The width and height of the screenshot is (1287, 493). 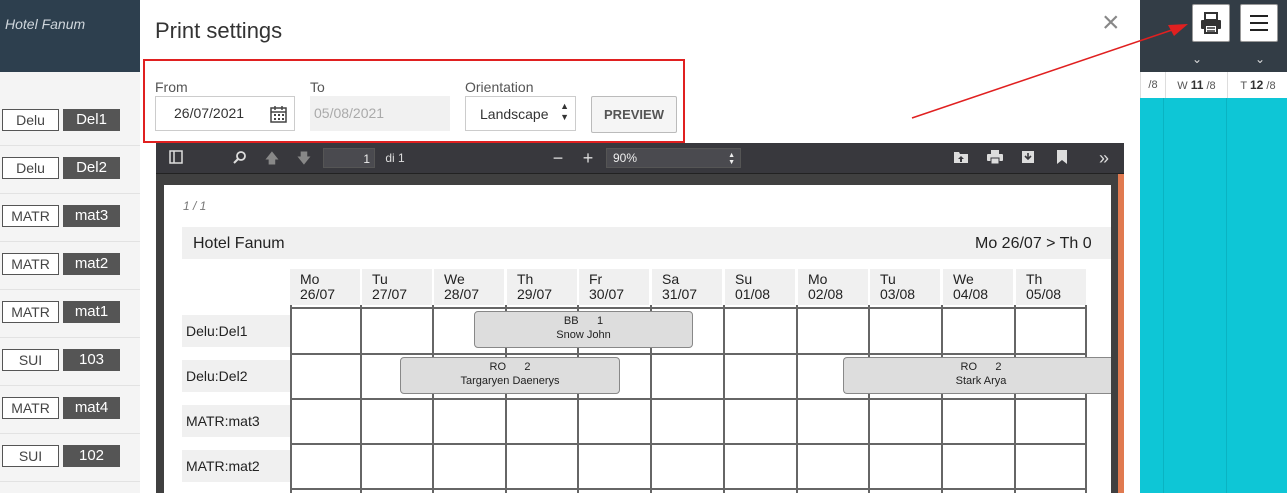 I want to click on select-arrows-icon: ▲ ▼, so click(x=564, y=111).